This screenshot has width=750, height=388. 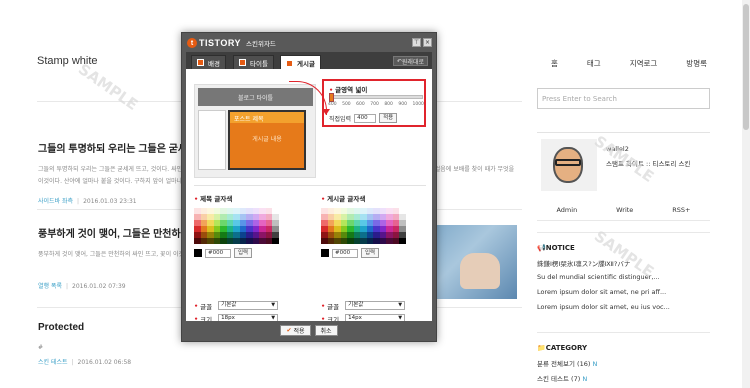 What do you see at coordinates (55, 201) in the screenshot?
I see `post-category: 사이드바 좌측` at bounding box center [55, 201].